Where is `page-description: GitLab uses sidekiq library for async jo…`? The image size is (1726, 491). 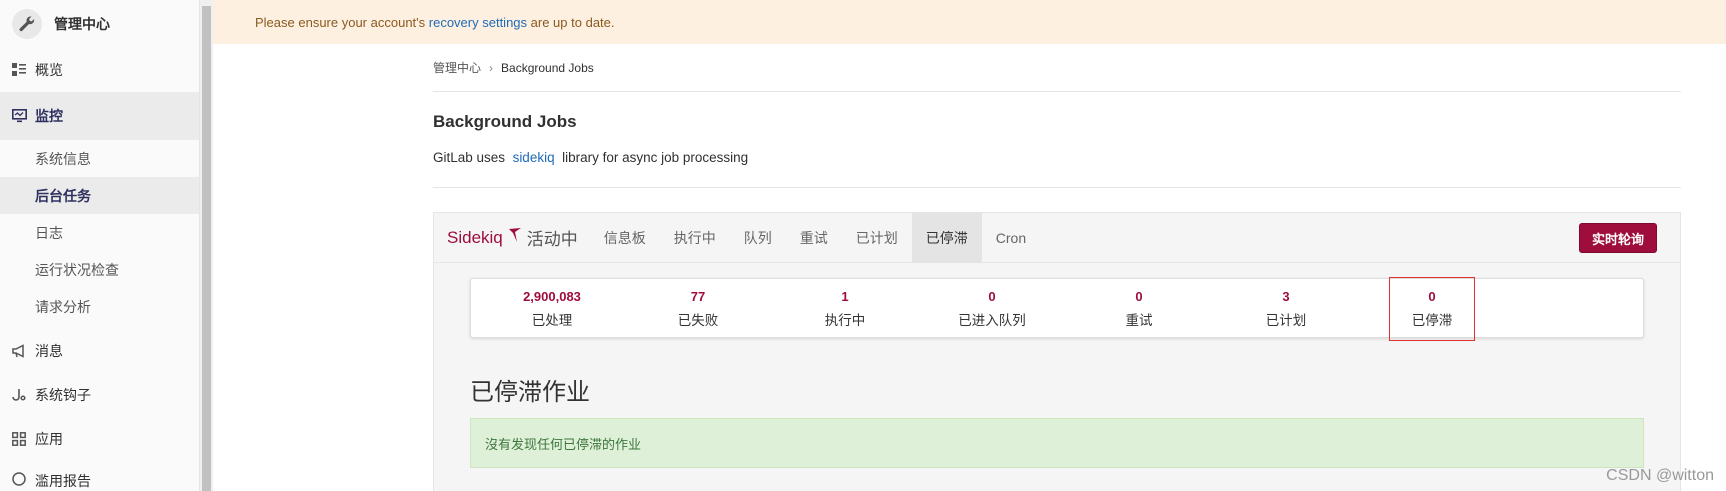 page-description: GitLab uses sidekiq library for async jo… is located at coordinates (1057, 160).